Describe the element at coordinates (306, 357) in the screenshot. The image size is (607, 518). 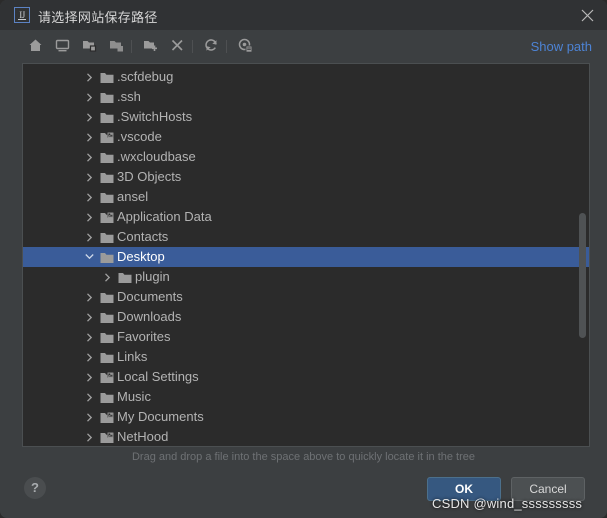
I see `tree-row: Links` at that location.